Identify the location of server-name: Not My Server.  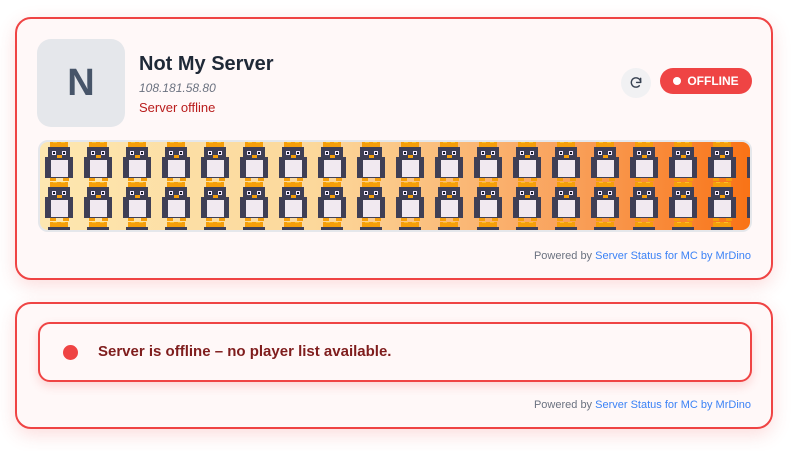
(206, 64).